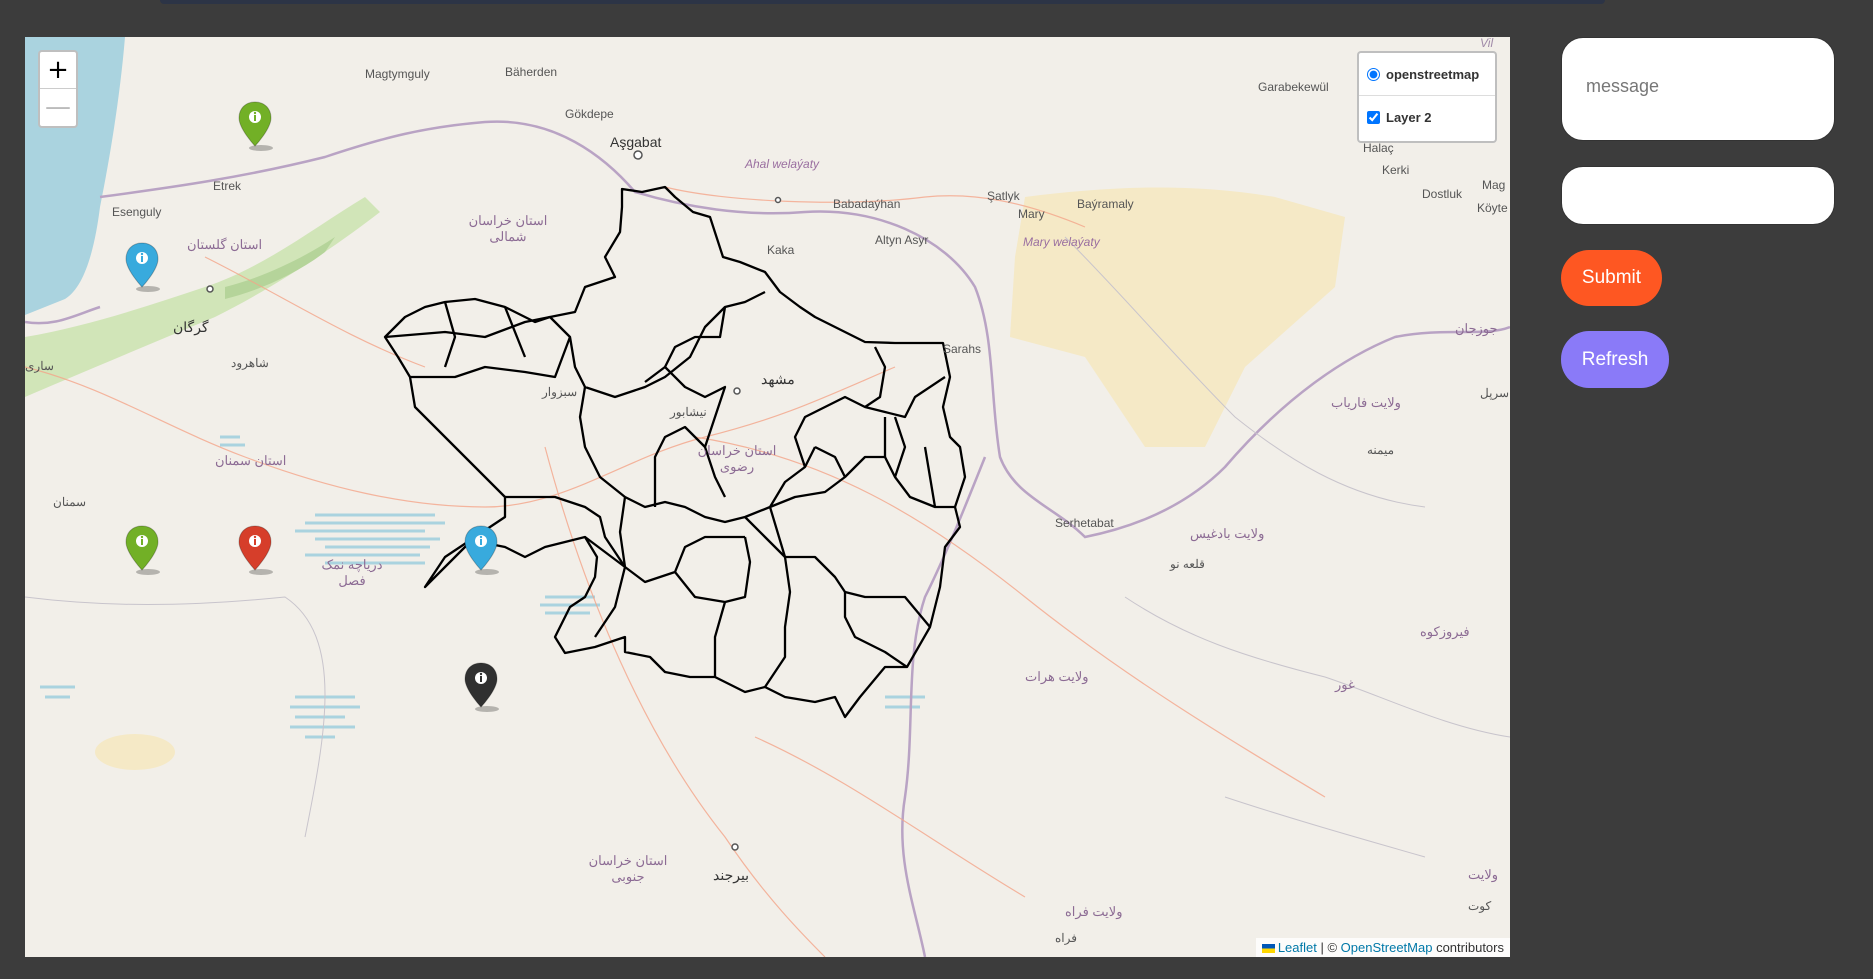  I want to click on refresh-button: Refresh, so click(1615, 359).